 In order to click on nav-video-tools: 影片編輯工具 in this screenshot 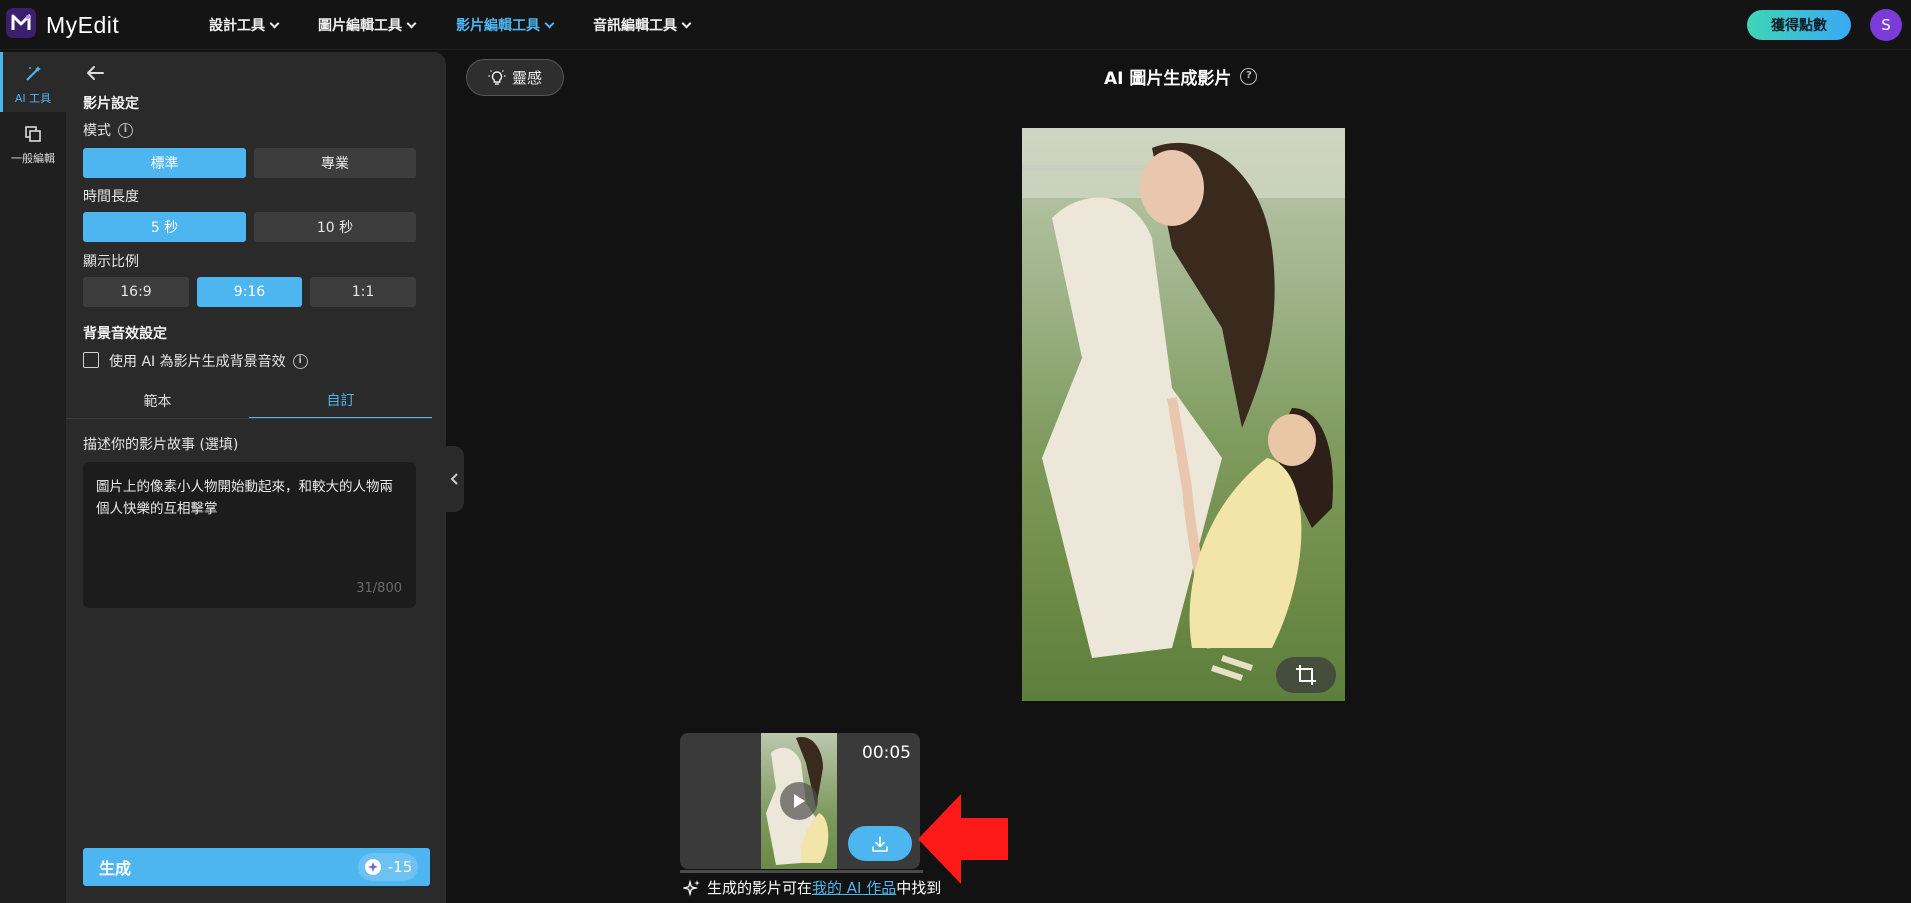, I will do `click(505, 25)`.